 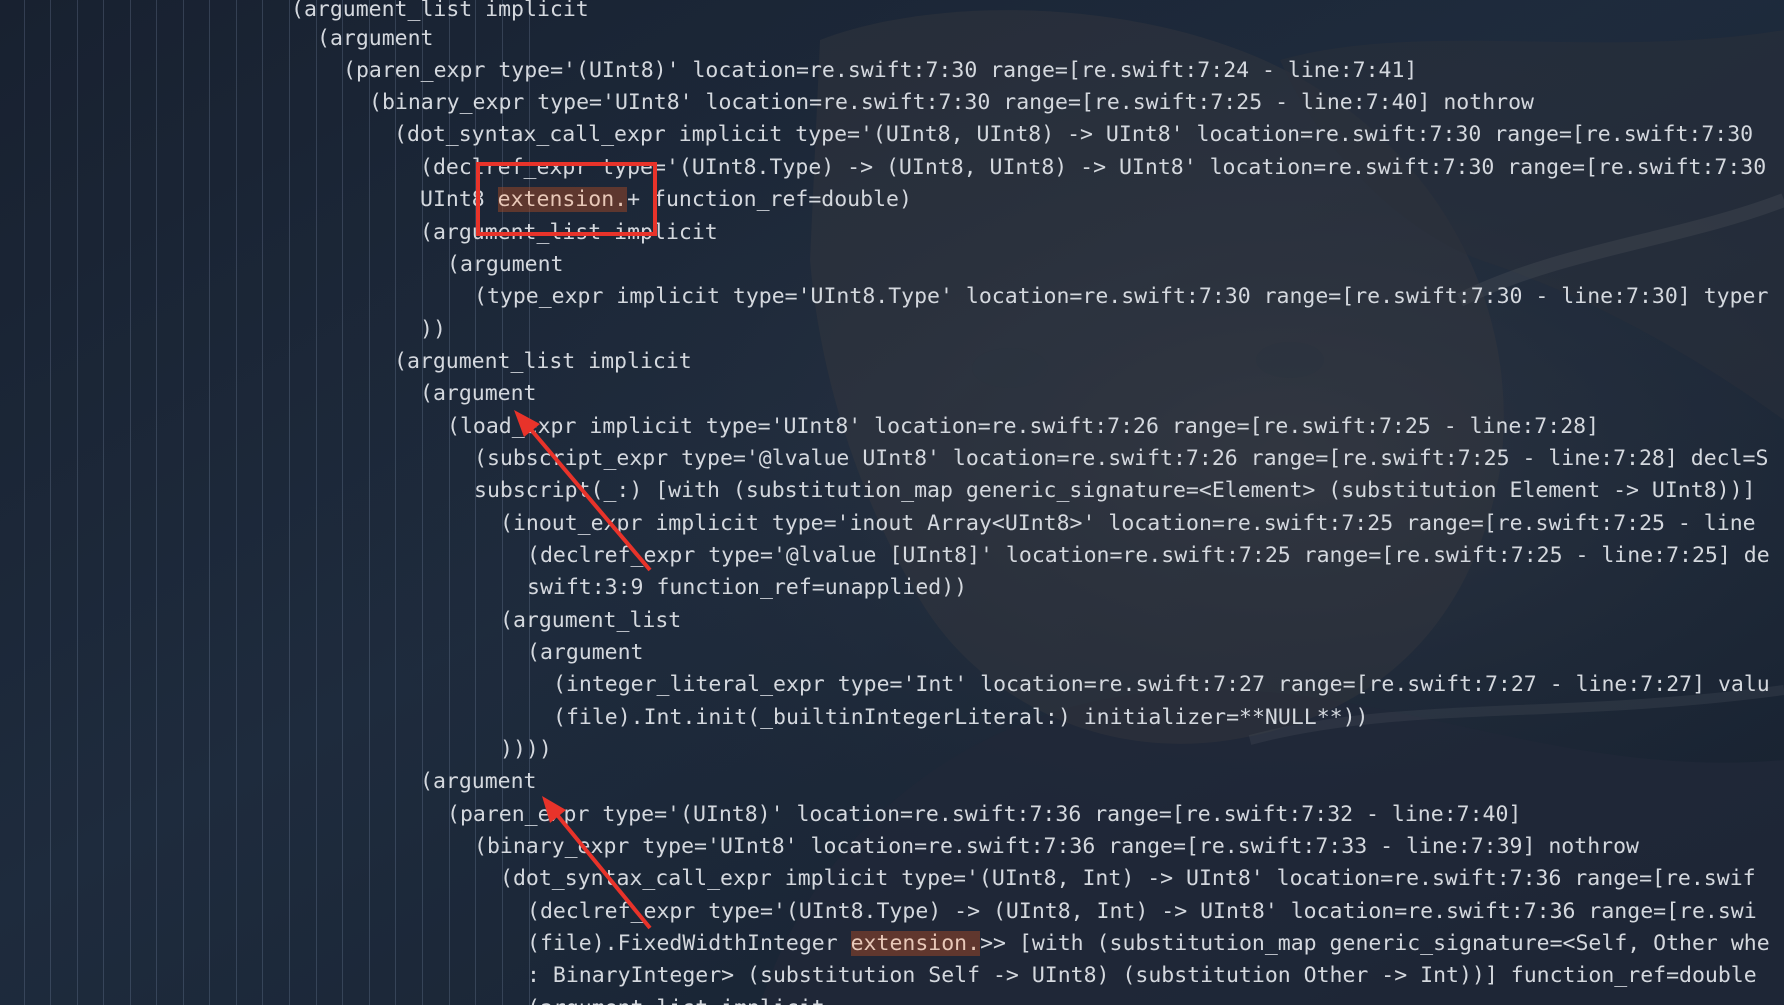 I want to click on code-text: UInt8, so click(x=459, y=199).